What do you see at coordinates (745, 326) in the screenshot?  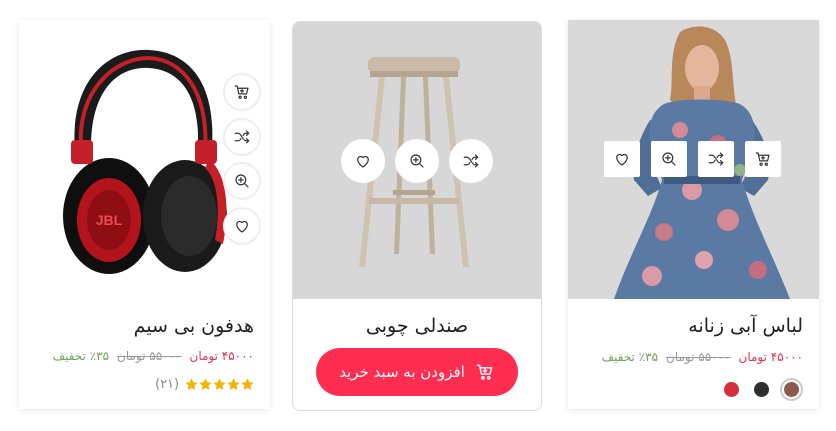 I see `product-title: لباس آبی زنانه` at bounding box center [745, 326].